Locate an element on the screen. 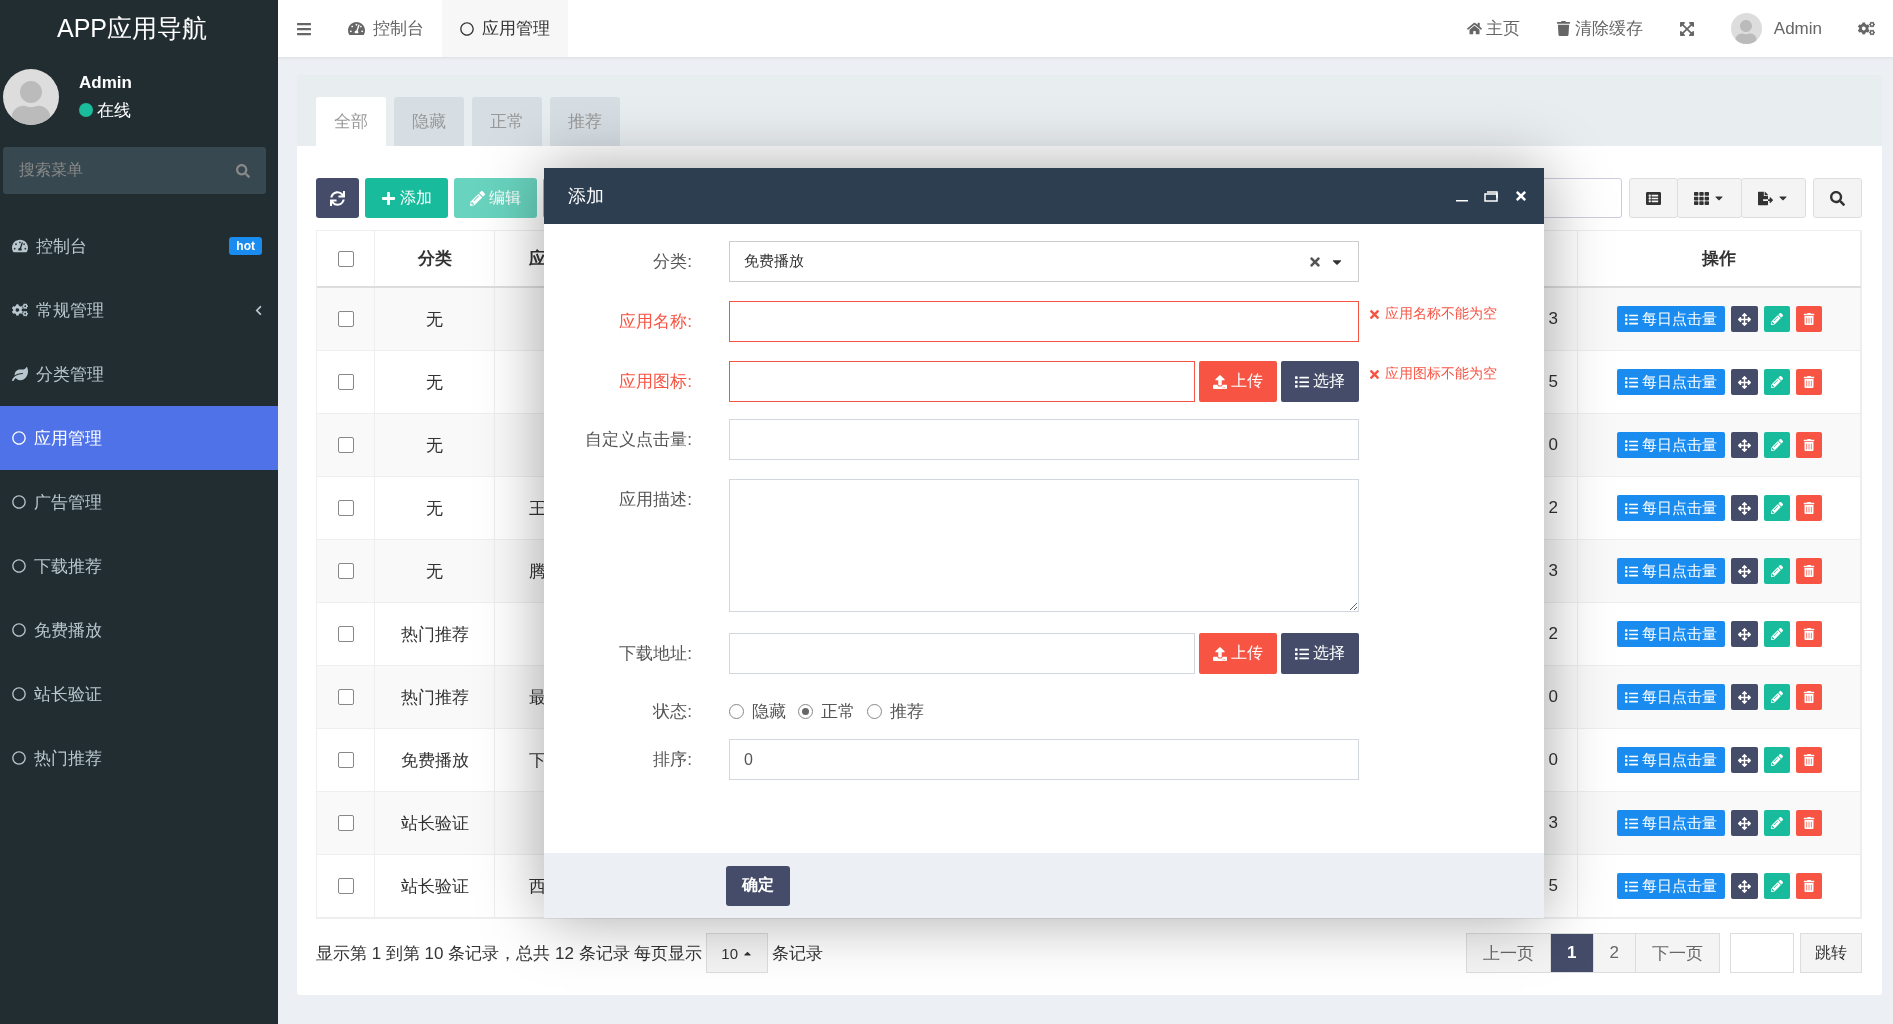 This screenshot has width=1893, height=1024. description-field is located at coordinates (1044, 545).